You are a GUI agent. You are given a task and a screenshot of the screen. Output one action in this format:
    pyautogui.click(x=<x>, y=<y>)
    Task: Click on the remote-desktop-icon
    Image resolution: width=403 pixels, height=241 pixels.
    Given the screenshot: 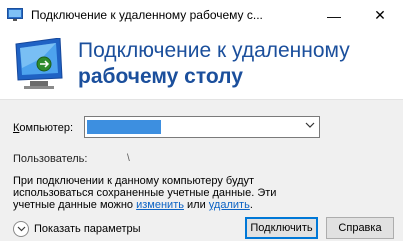 What is the action you would take?
    pyautogui.click(x=15, y=14)
    